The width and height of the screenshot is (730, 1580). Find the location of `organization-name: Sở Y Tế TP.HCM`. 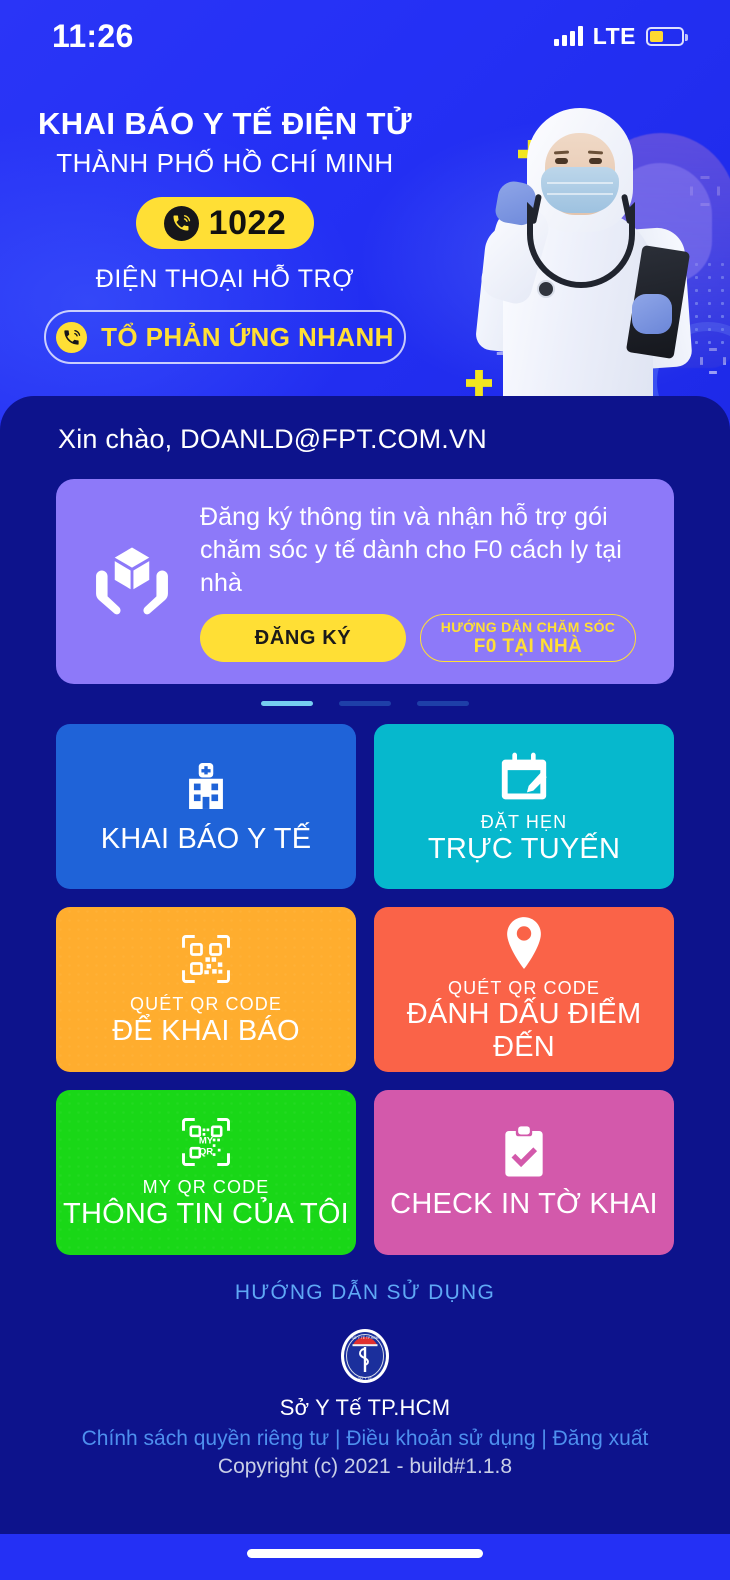

organization-name: Sở Y Tế TP.HCM is located at coordinates (365, 1407).